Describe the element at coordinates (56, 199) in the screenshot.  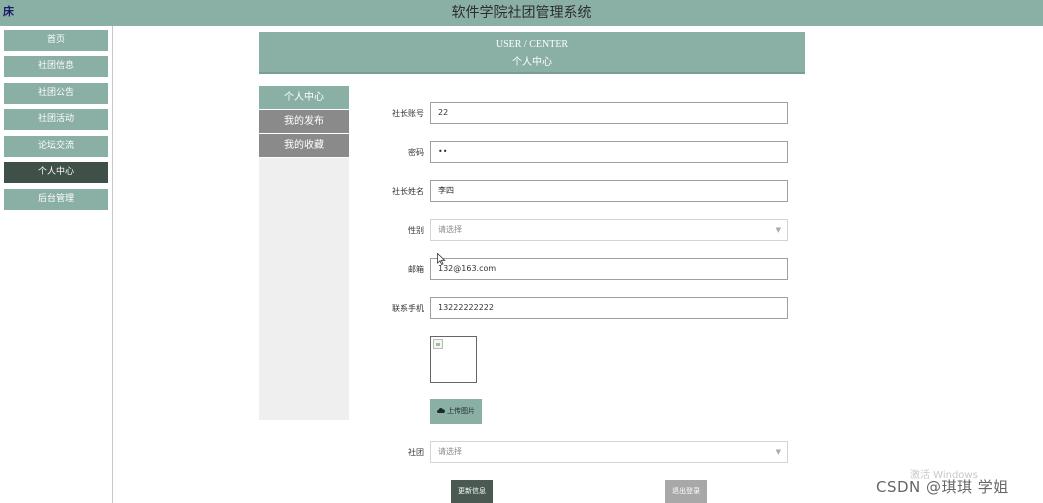
I see `sidebar-item-admin: 后台管理` at that location.